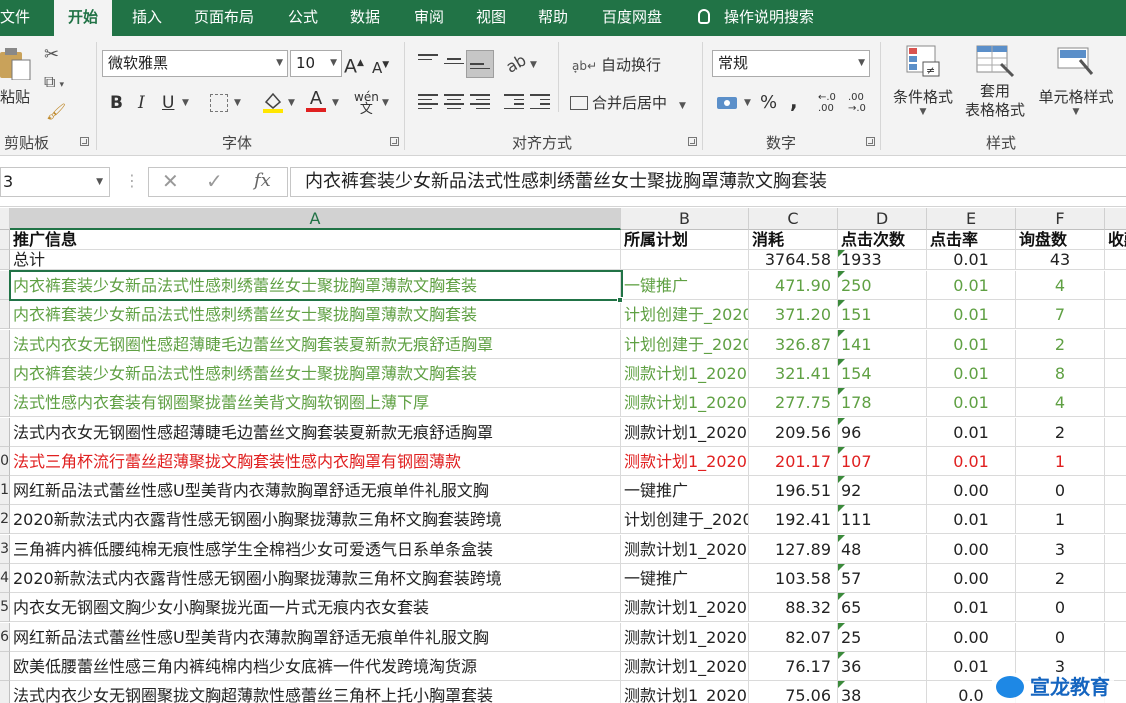  What do you see at coordinates (54, 82) in the screenshot?
I see `copy-icon: ⧉ ▾` at bounding box center [54, 82].